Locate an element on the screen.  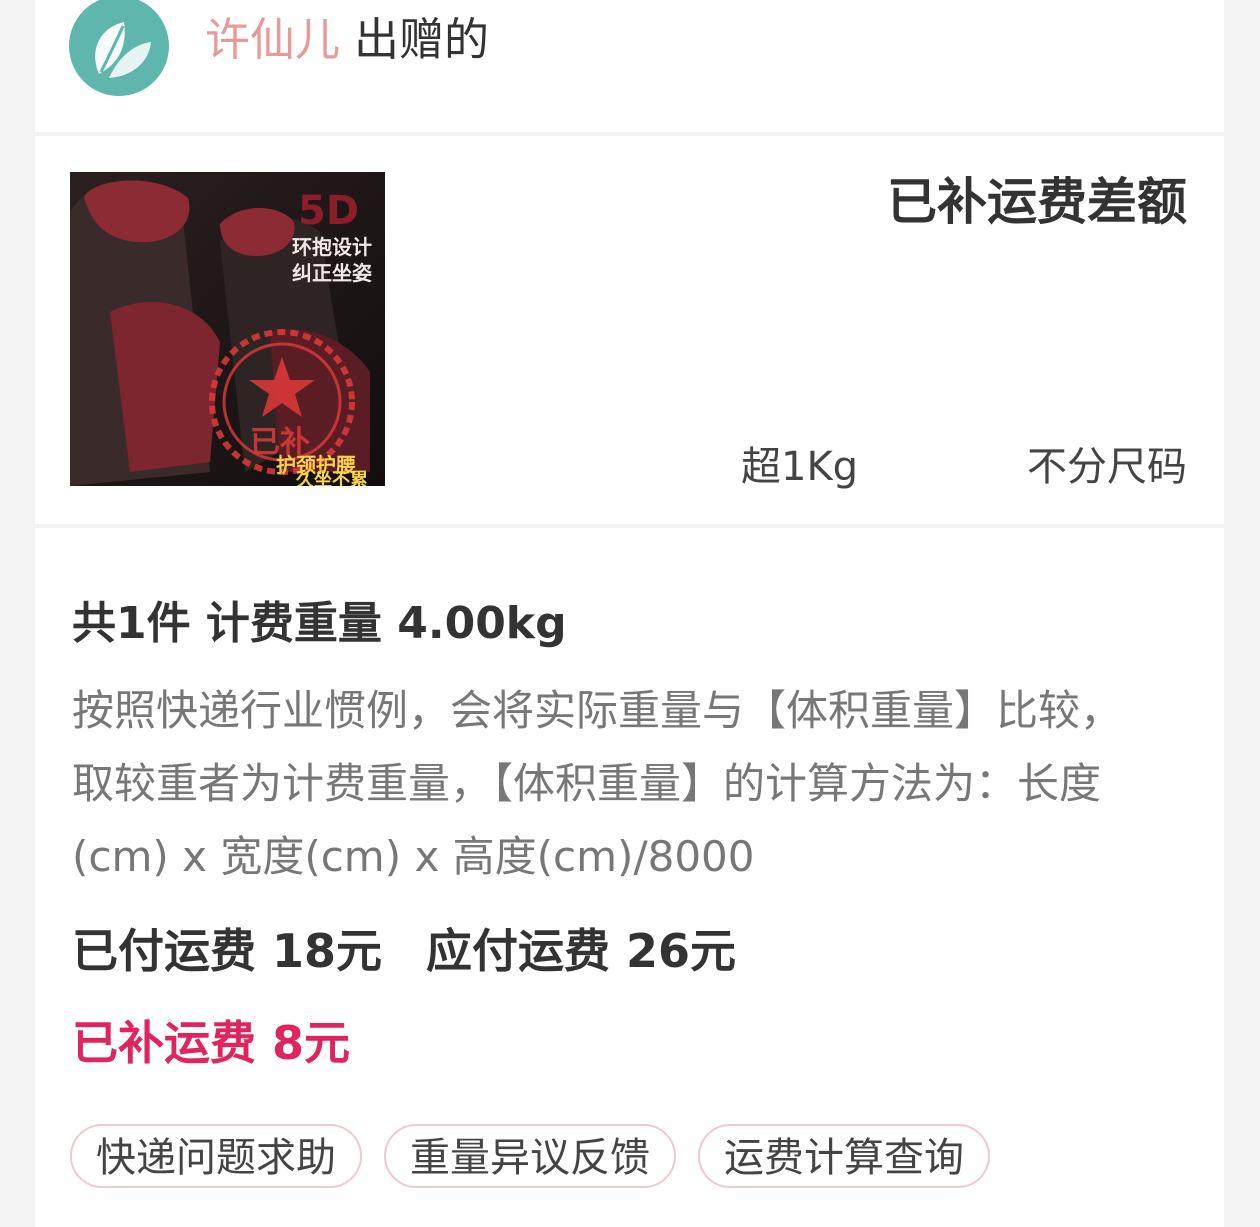
action-buttons: 快递问题求助 重量异议反馈 运费计算查询 is located at coordinates (530, 1156).